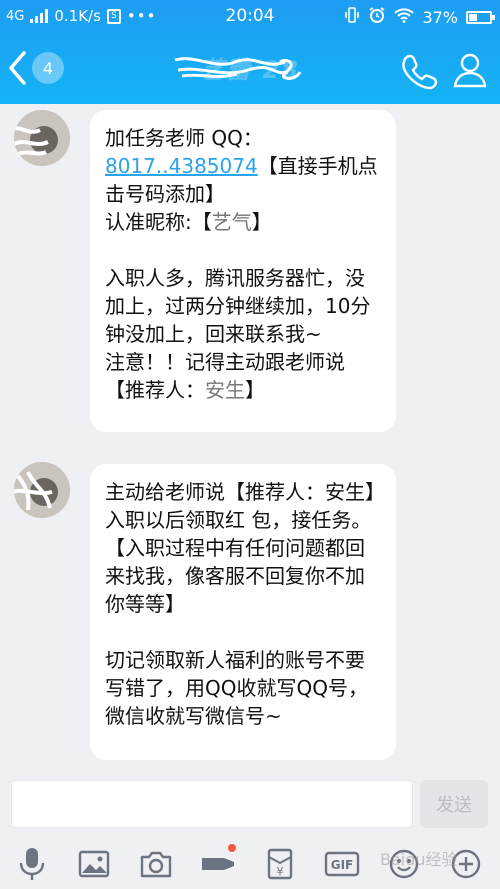 The image size is (500, 889). I want to click on input-bar: 发送, so click(250, 804).